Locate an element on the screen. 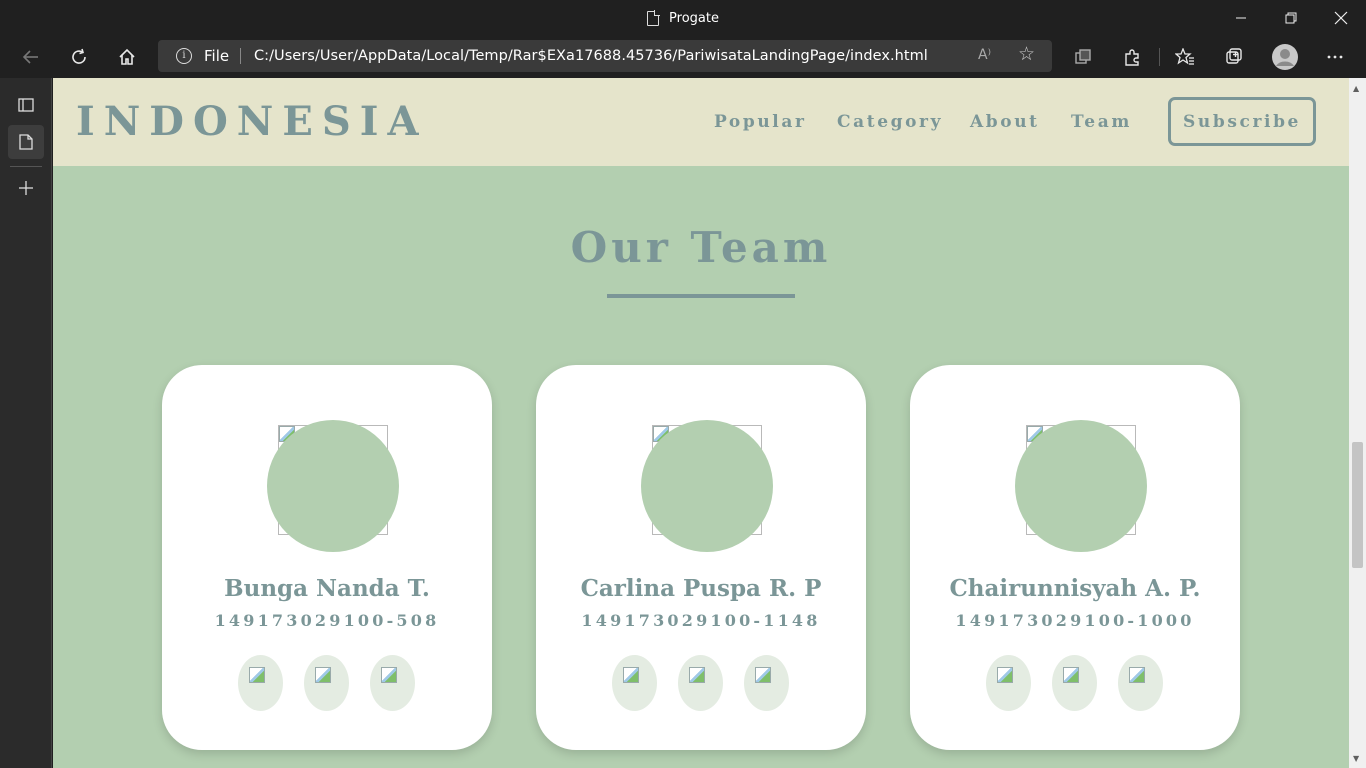  page-scrollbar: ▲ ▼ is located at coordinates (1357, 423).